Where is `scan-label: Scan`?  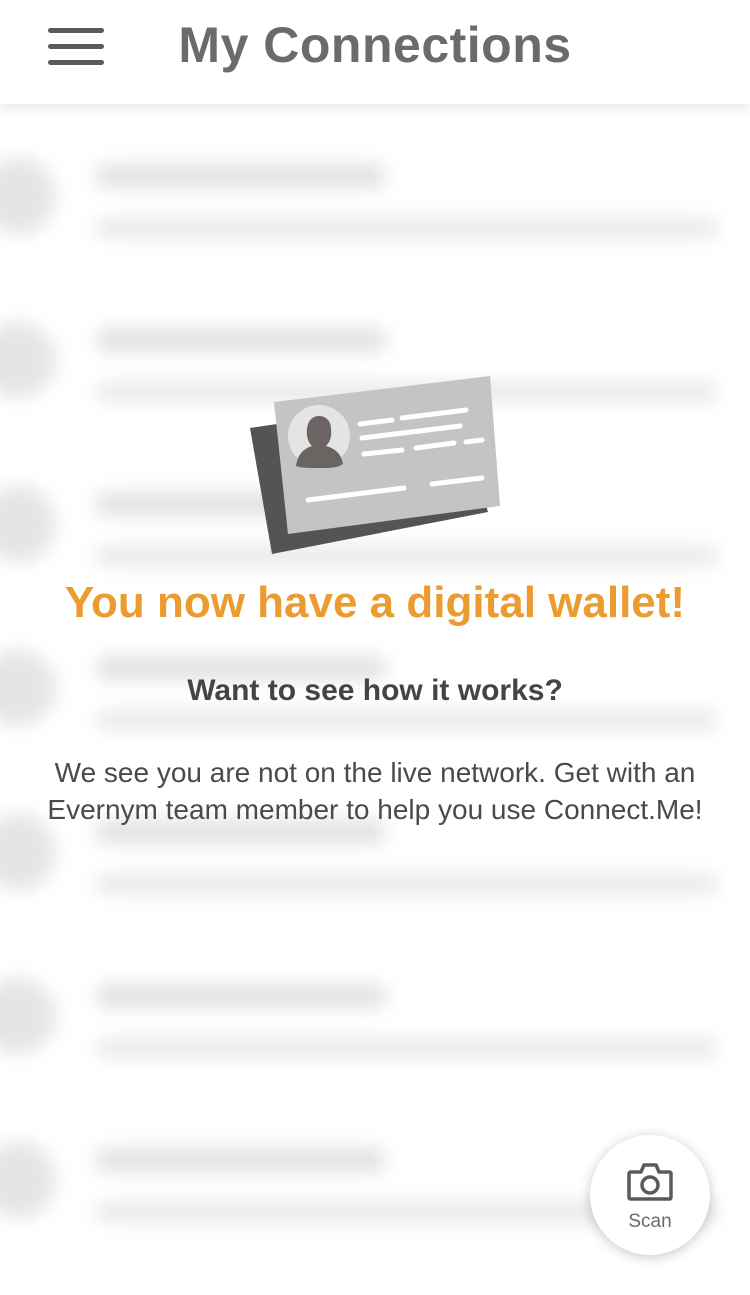 scan-label: Scan is located at coordinates (650, 1221).